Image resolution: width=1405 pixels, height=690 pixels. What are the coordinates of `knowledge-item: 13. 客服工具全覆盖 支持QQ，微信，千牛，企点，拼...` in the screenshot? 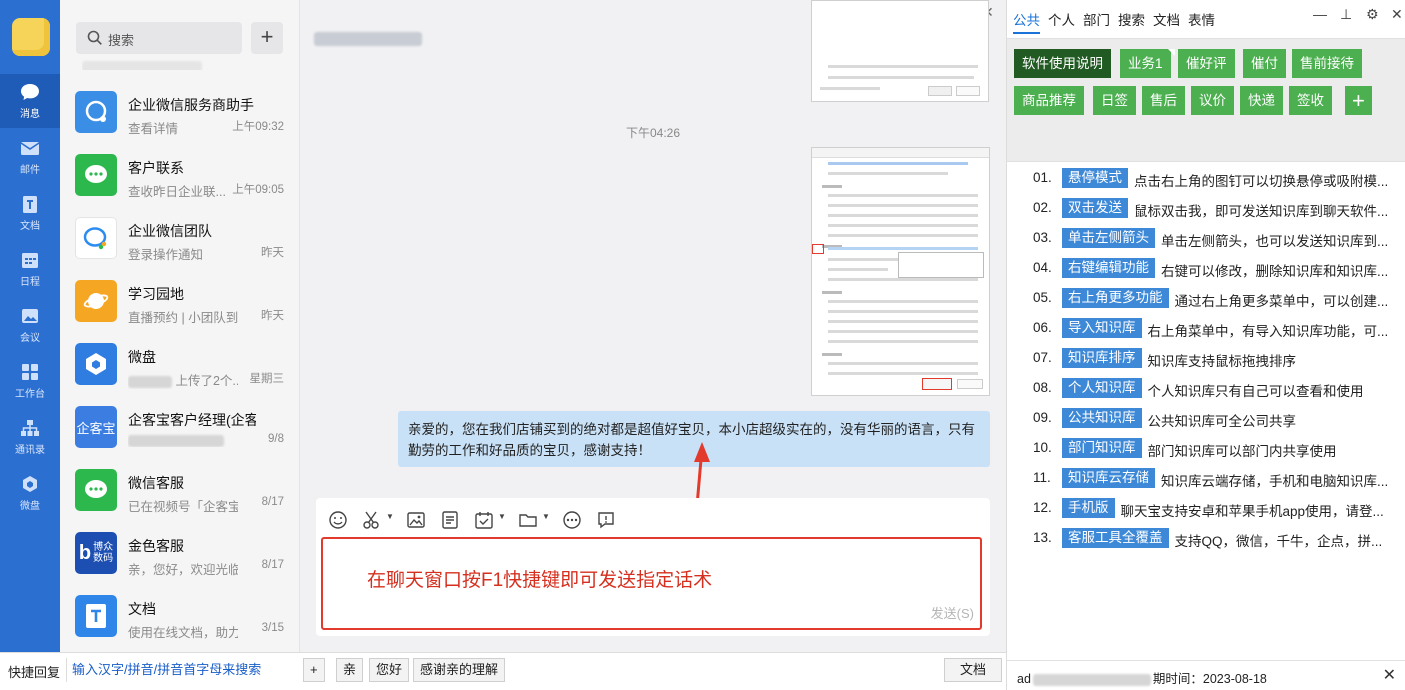 It's located at (1219, 539).